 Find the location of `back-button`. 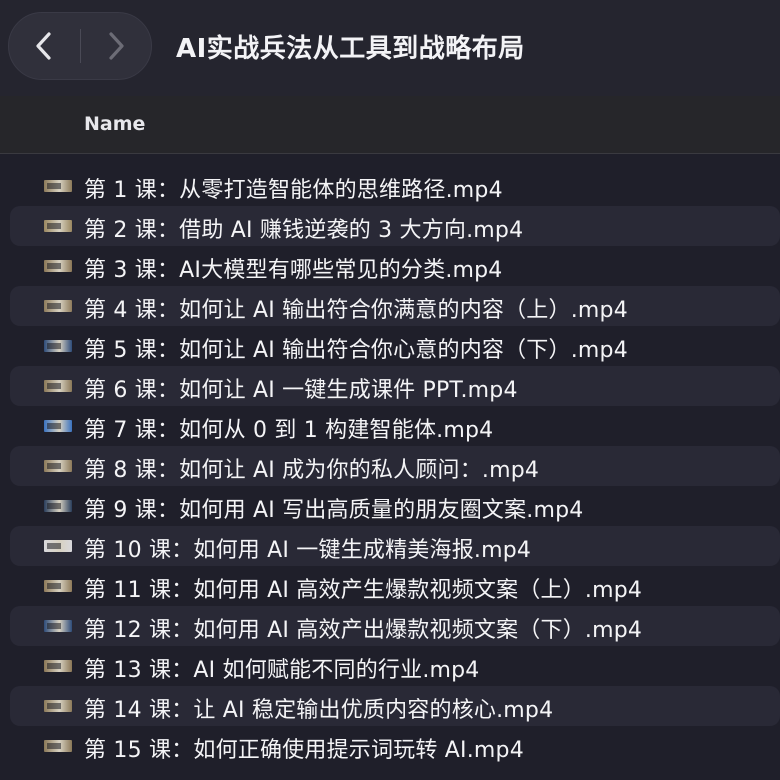

back-button is located at coordinates (44, 46).